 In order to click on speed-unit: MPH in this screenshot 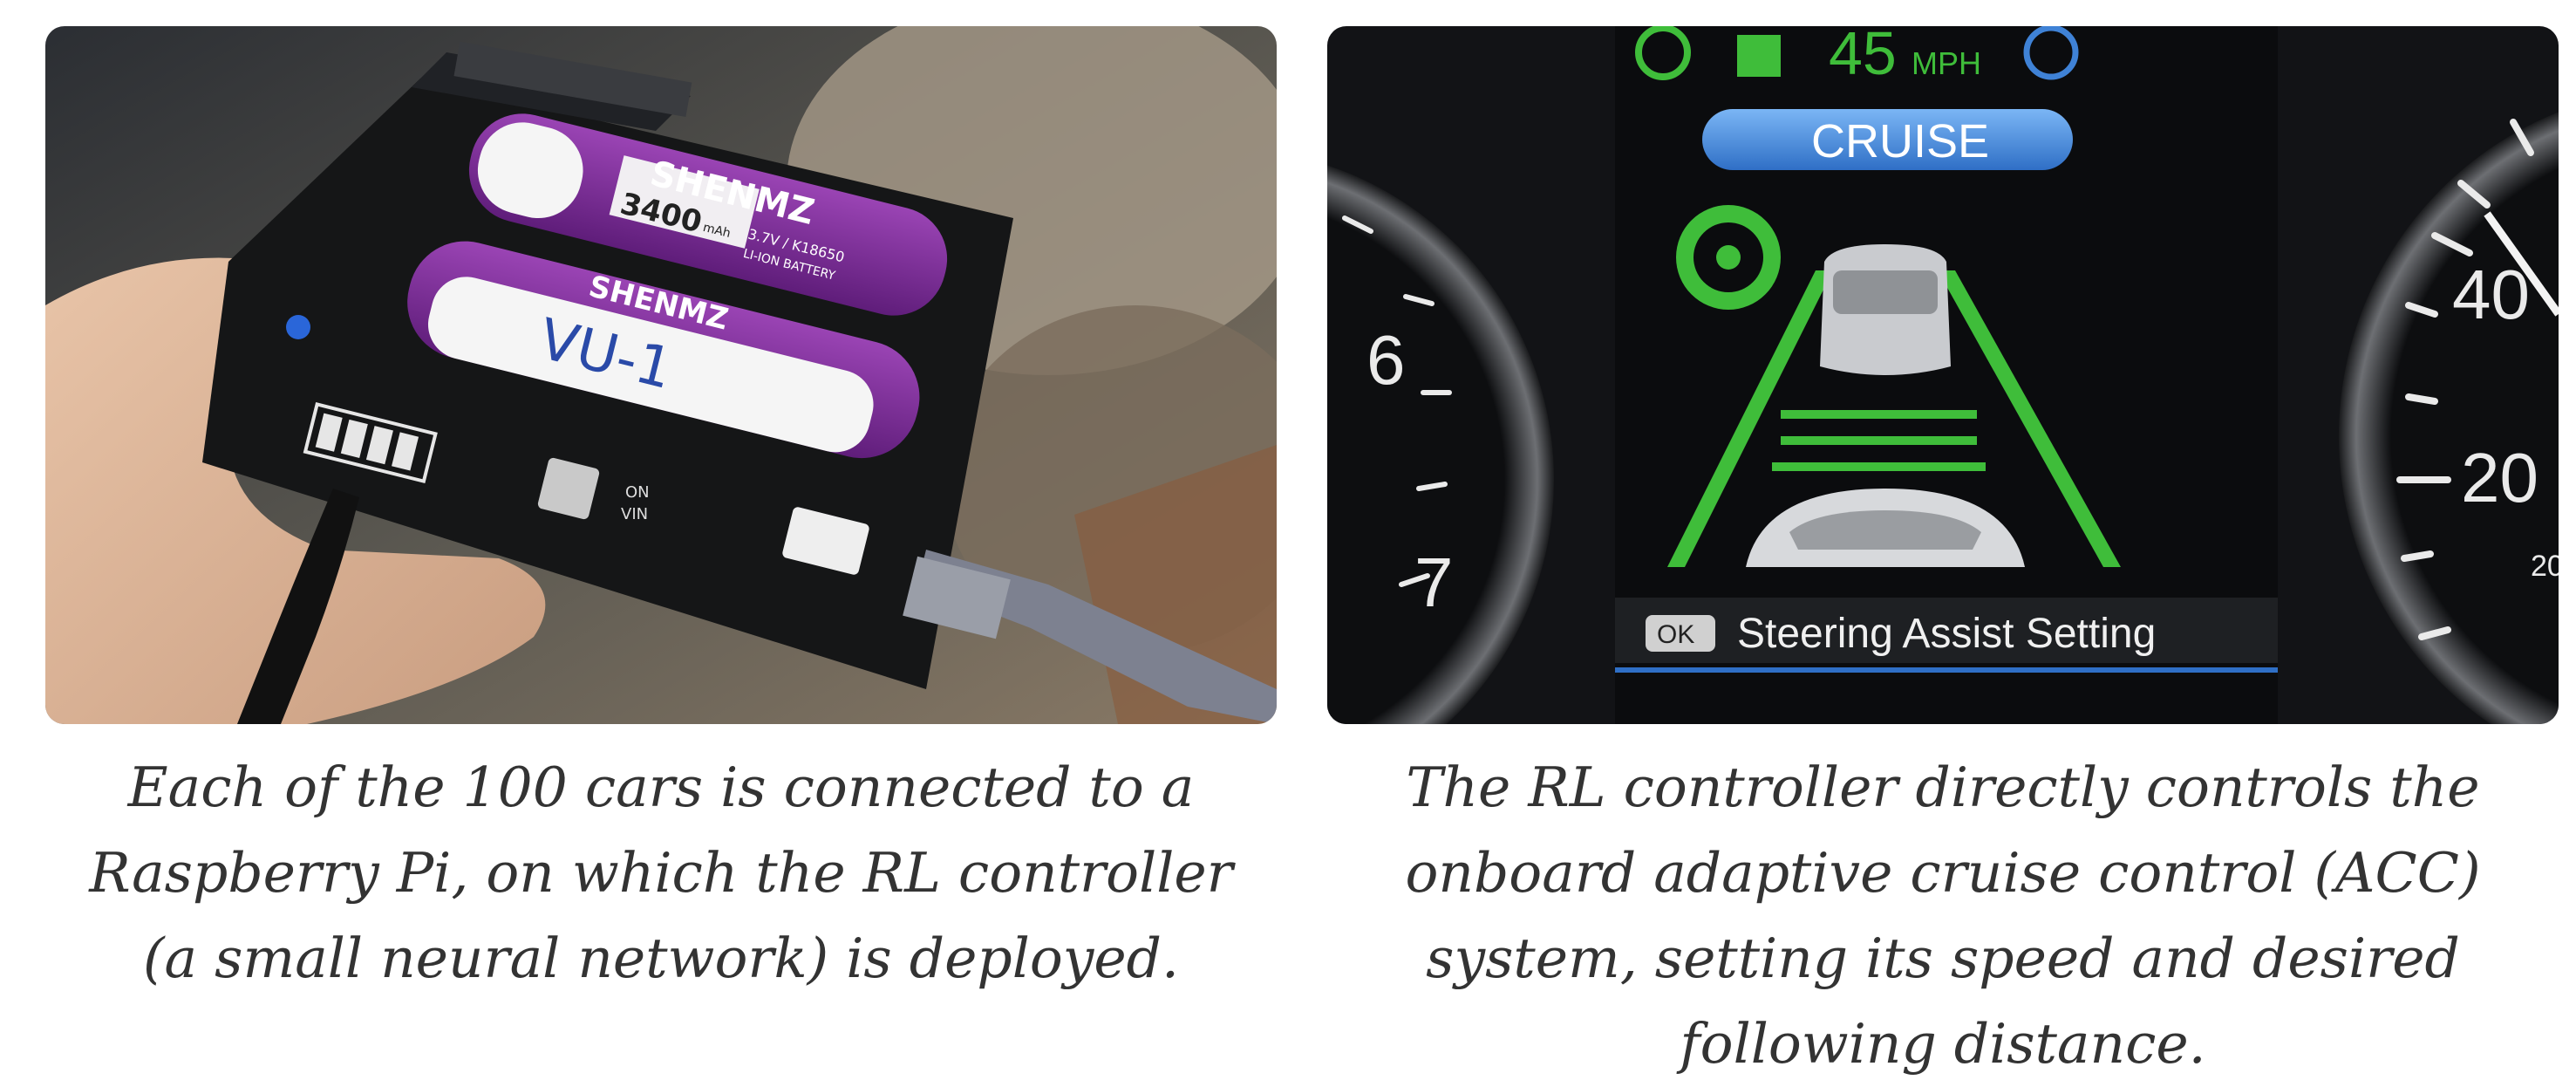, I will do `click(1947, 63)`.